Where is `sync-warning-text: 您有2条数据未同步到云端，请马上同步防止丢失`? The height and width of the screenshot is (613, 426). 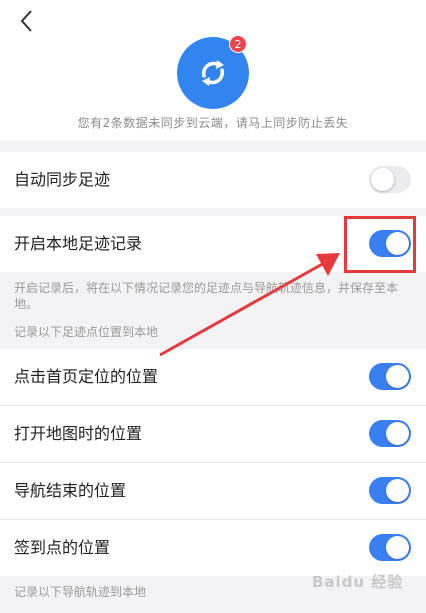 sync-warning-text: 您有2条数据未同步到云端，请马上同步防止丢失 is located at coordinates (213, 123).